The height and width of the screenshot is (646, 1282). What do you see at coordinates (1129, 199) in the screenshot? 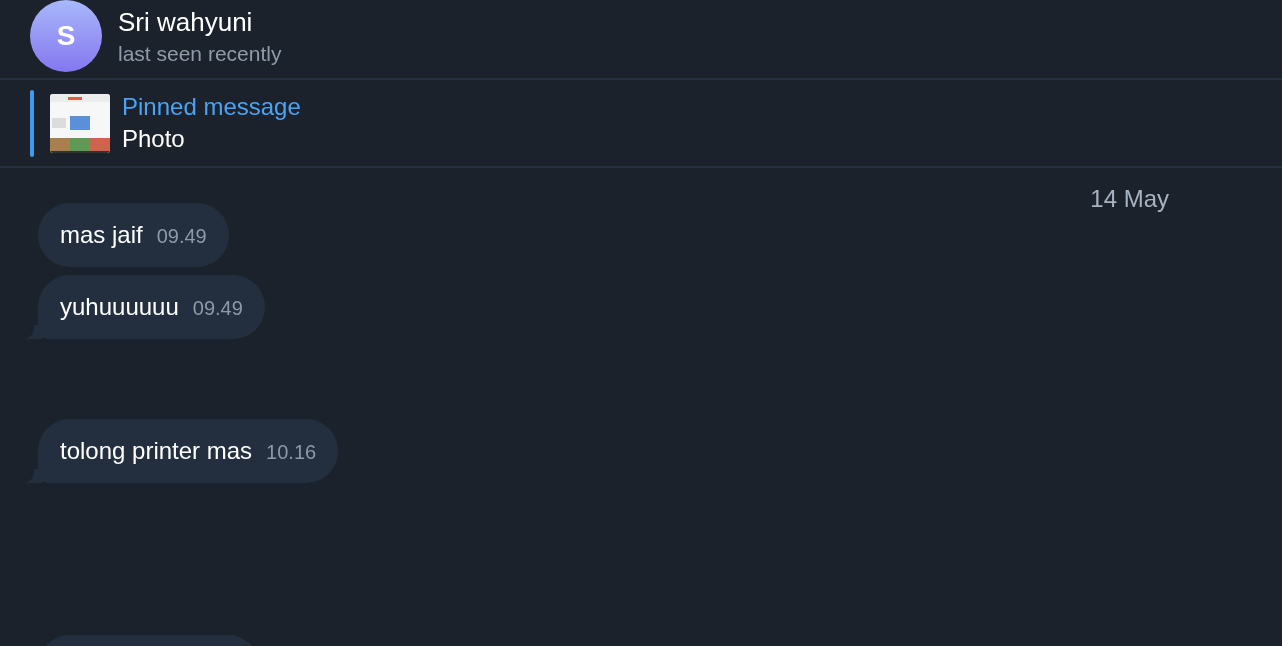
I see `date-label: 14 May` at bounding box center [1129, 199].